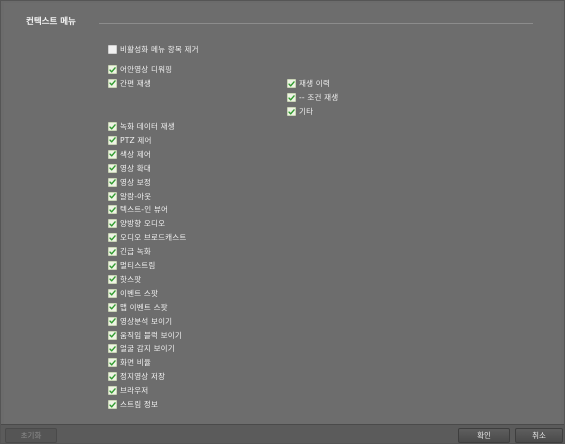  Describe the element at coordinates (139, 404) in the screenshot. I see `checkbox-label: 스트림 정보` at that location.